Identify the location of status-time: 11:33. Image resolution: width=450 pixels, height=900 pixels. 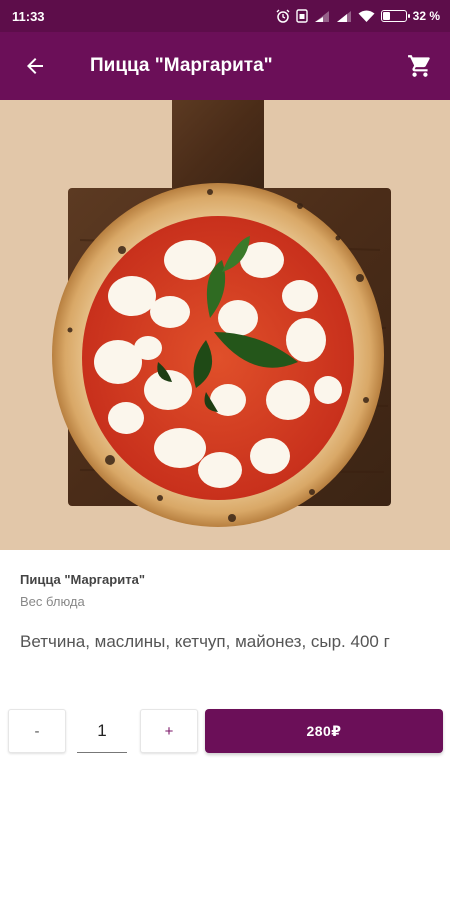
(28, 16).